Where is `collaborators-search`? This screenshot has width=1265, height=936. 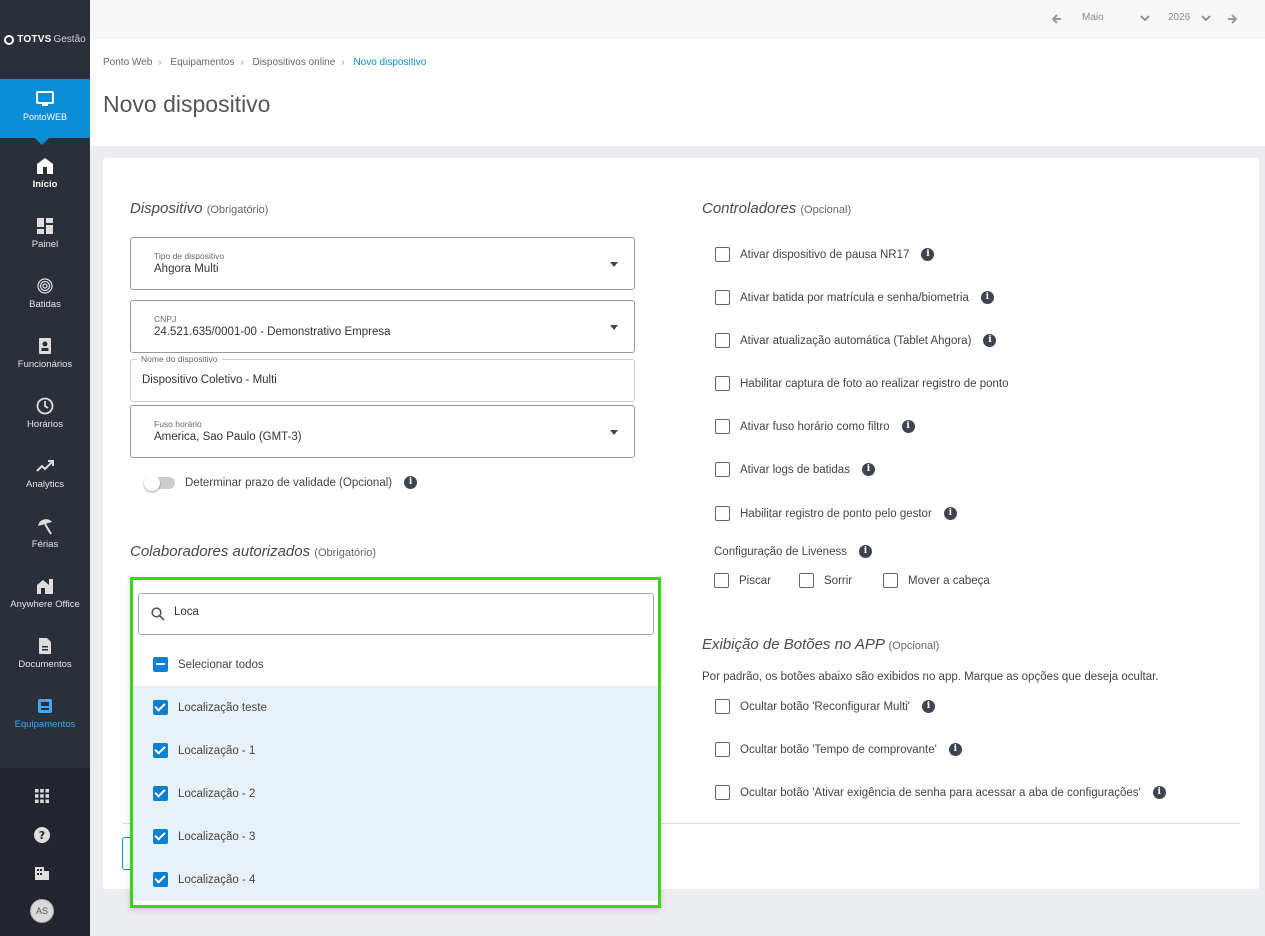 collaborators-search is located at coordinates (396, 614).